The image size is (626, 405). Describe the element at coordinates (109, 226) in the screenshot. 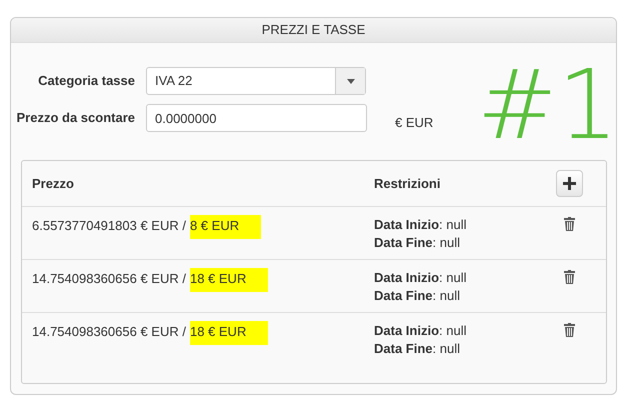

I see `net-price: 6.5573770491803 € EUR /` at that location.